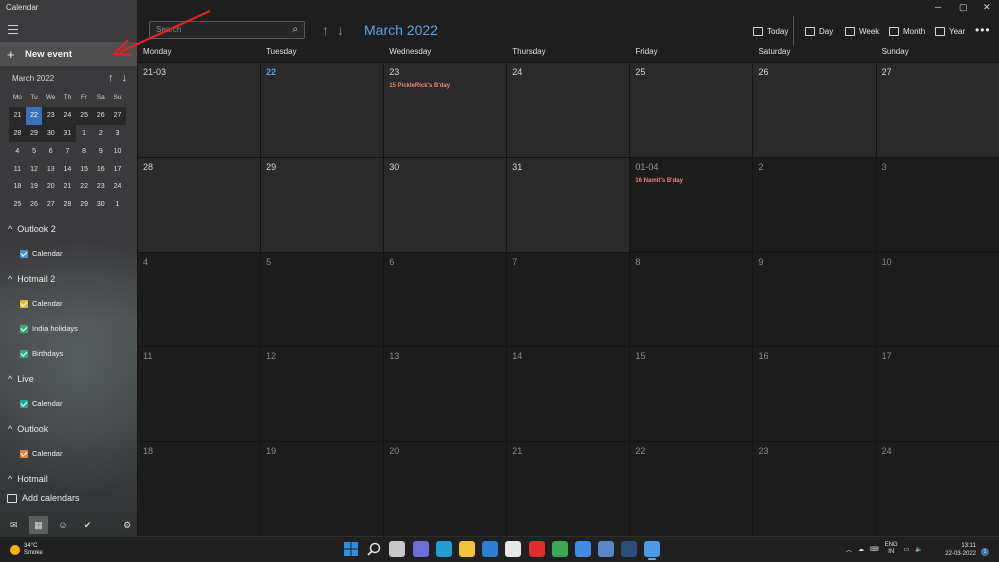 The width and height of the screenshot is (999, 562). What do you see at coordinates (568, 299) in the screenshot?
I see `day-cell: 7` at bounding box center [568, 299].